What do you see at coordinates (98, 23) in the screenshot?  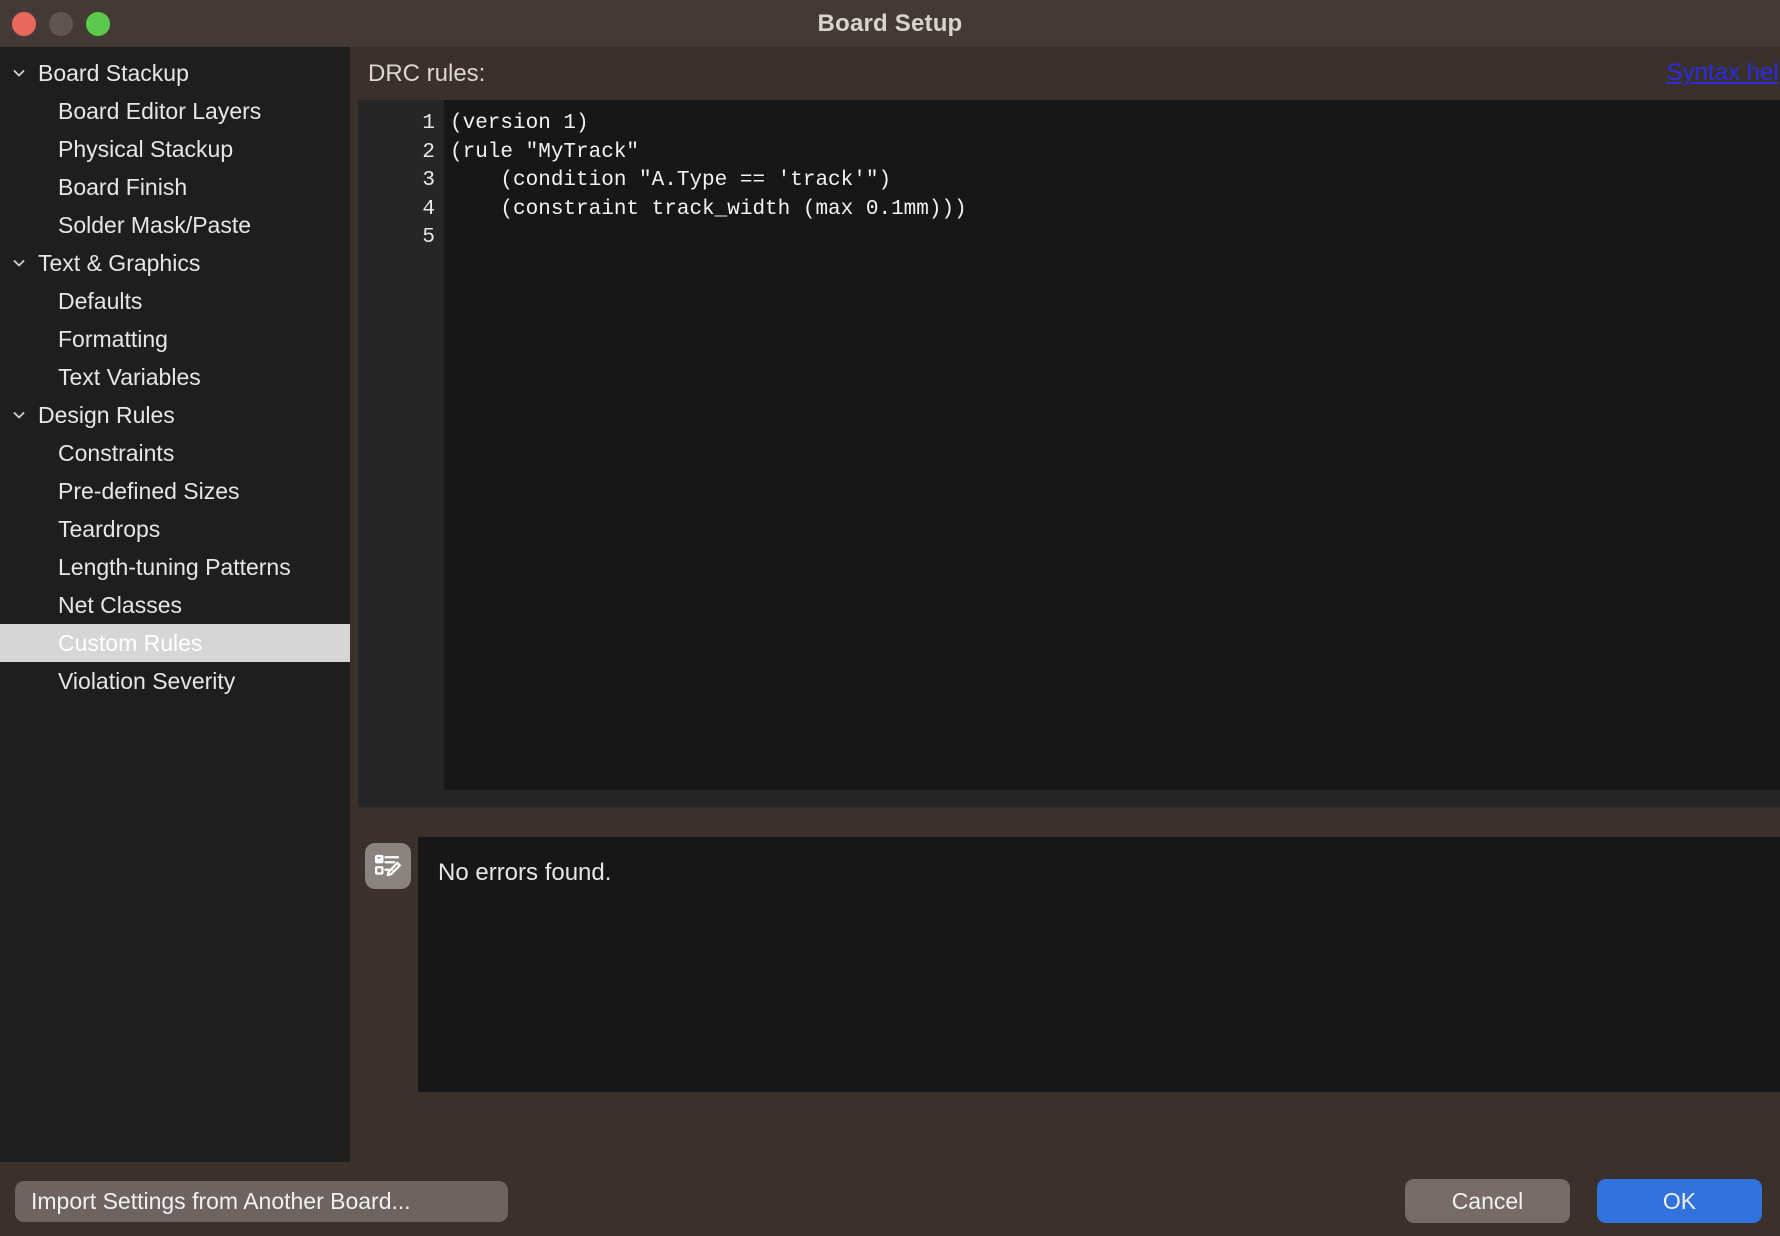 I see `maximize-button` at bounding box center [98, 23].